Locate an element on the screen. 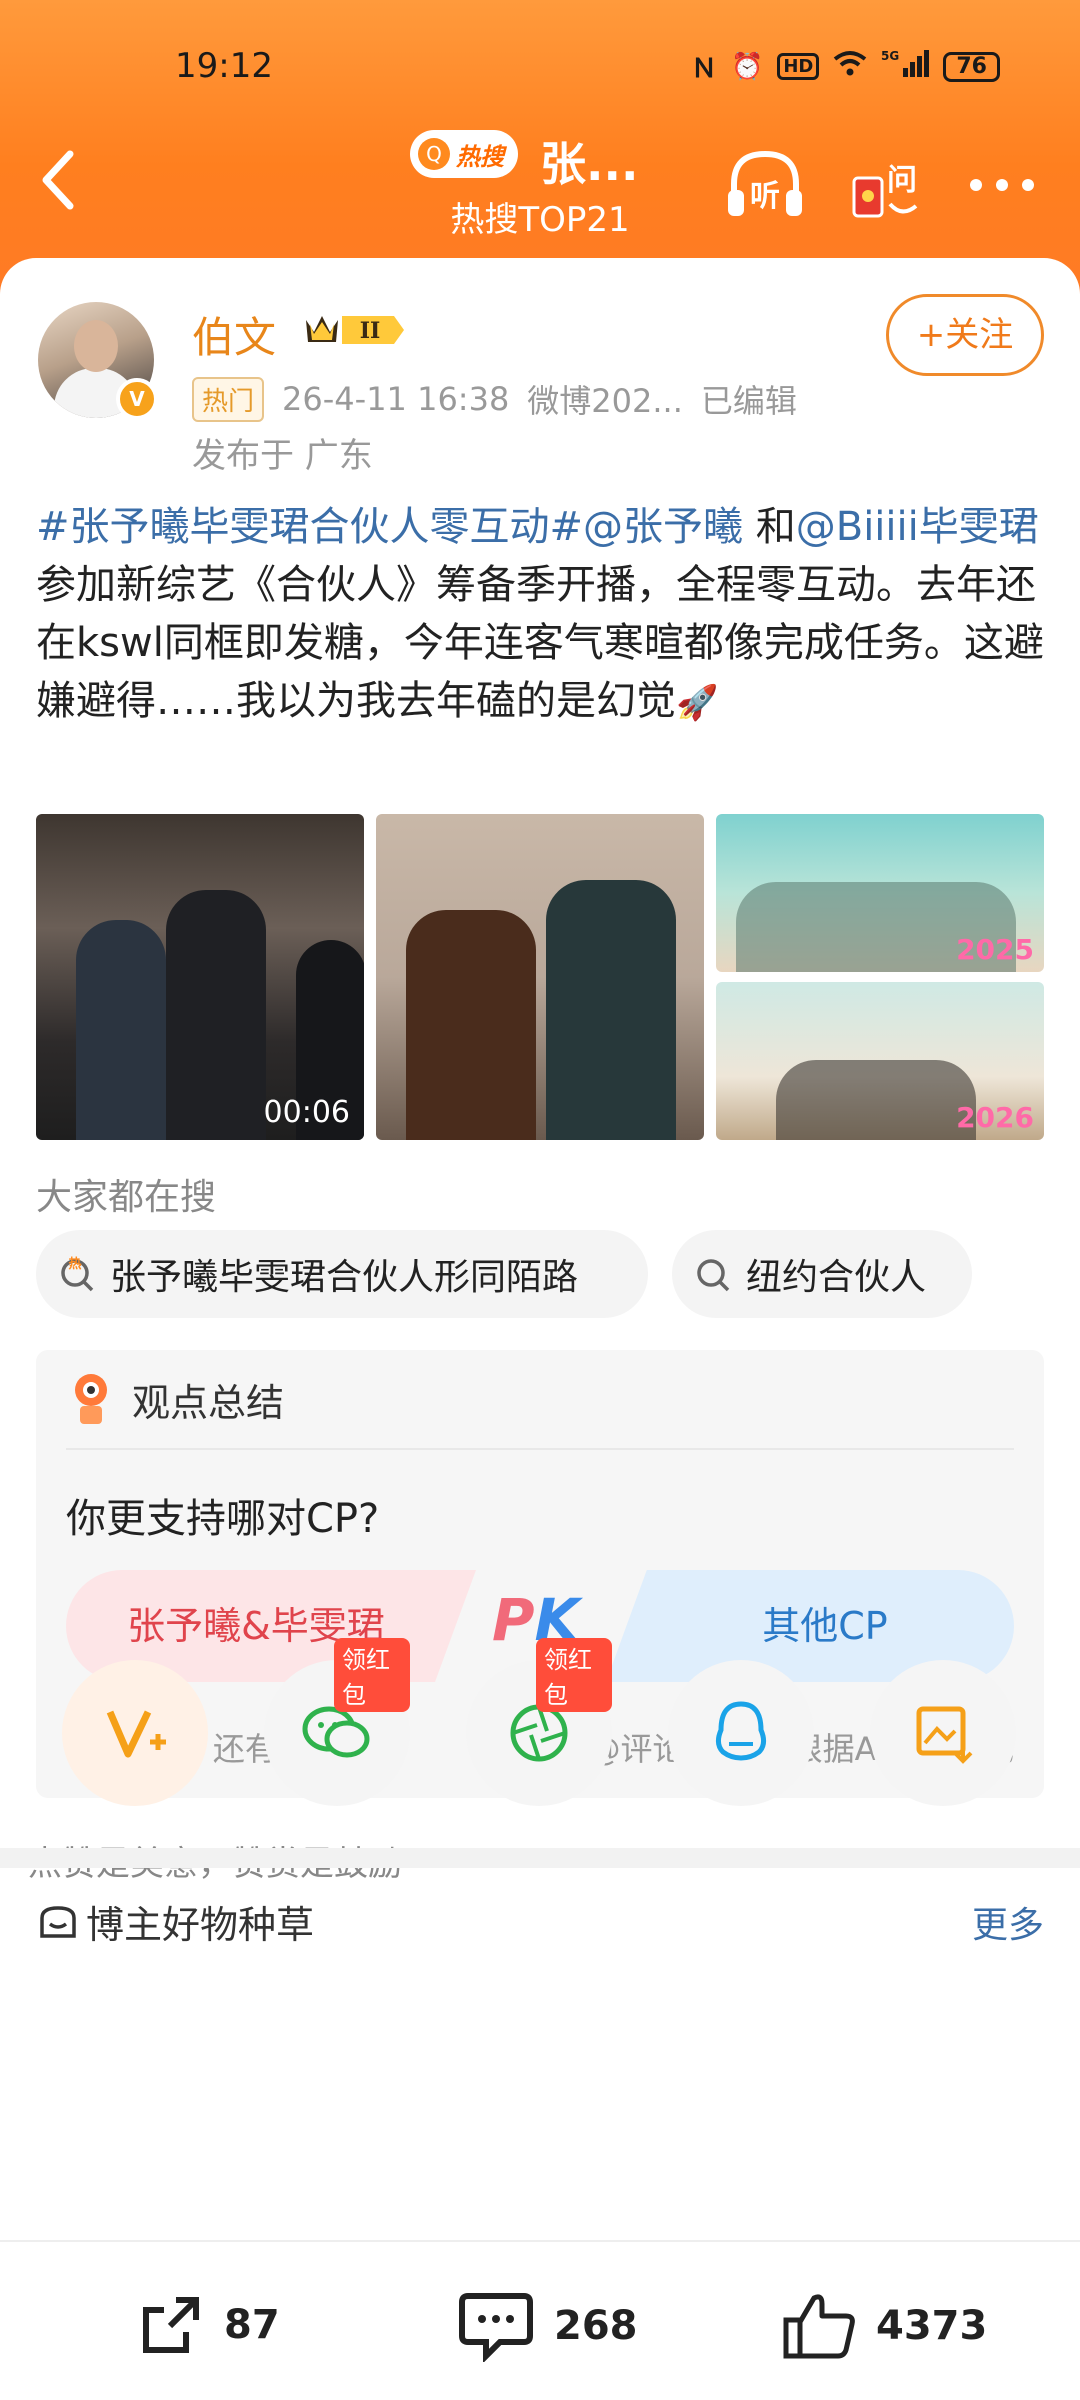 This screenshot has height=2400, width=1080. share-row: 领红包 领红包 is located at coordinates (540, 1724).